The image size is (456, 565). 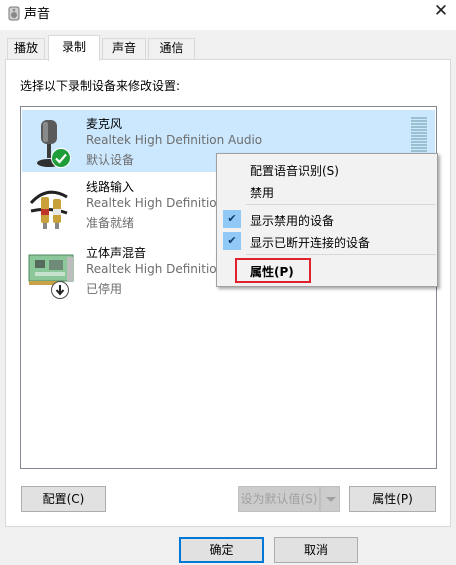 I want to click on title-bar: 声音 ✕, so click(x=228, y=15).